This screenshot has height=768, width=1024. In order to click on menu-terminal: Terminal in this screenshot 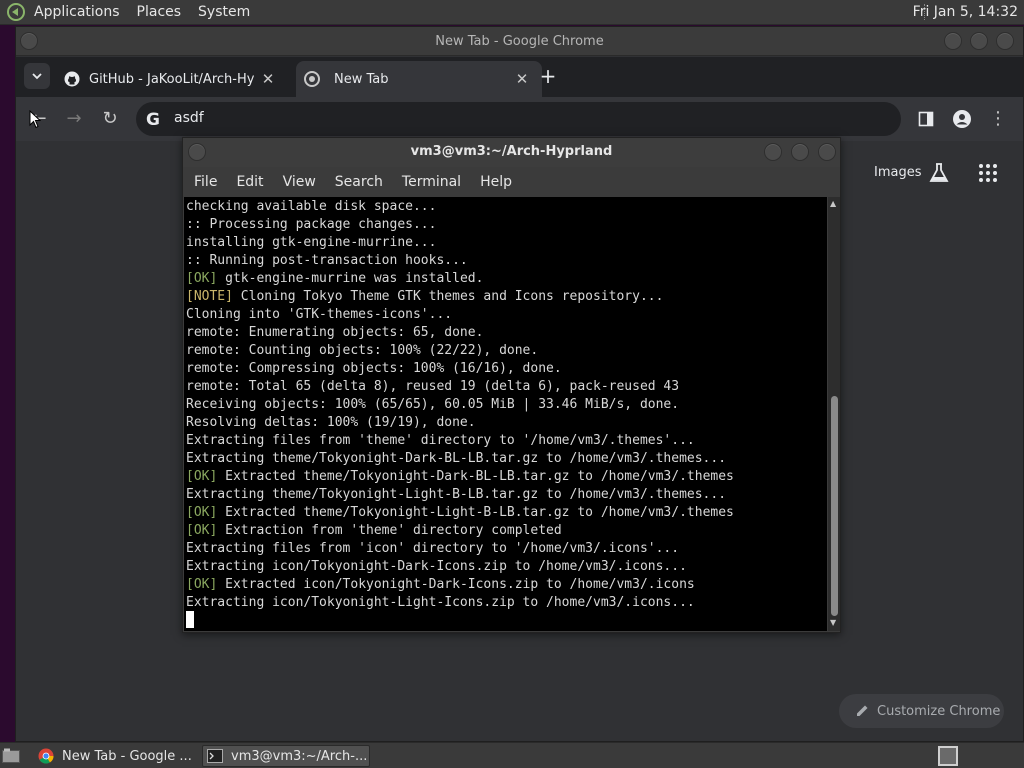, I will do `click(431, 182)`.